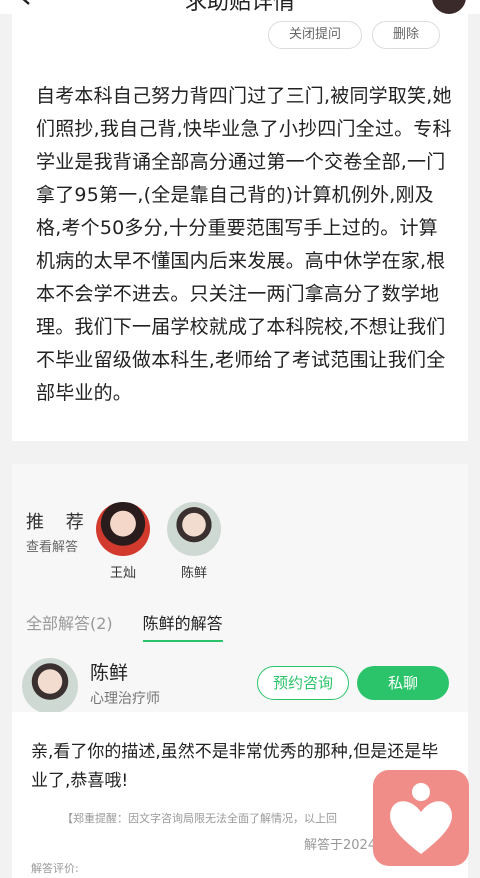 This screenshot has height=878, width=480. I want to click on tab-all-answers: 全部解答(2), so click(69, 622).